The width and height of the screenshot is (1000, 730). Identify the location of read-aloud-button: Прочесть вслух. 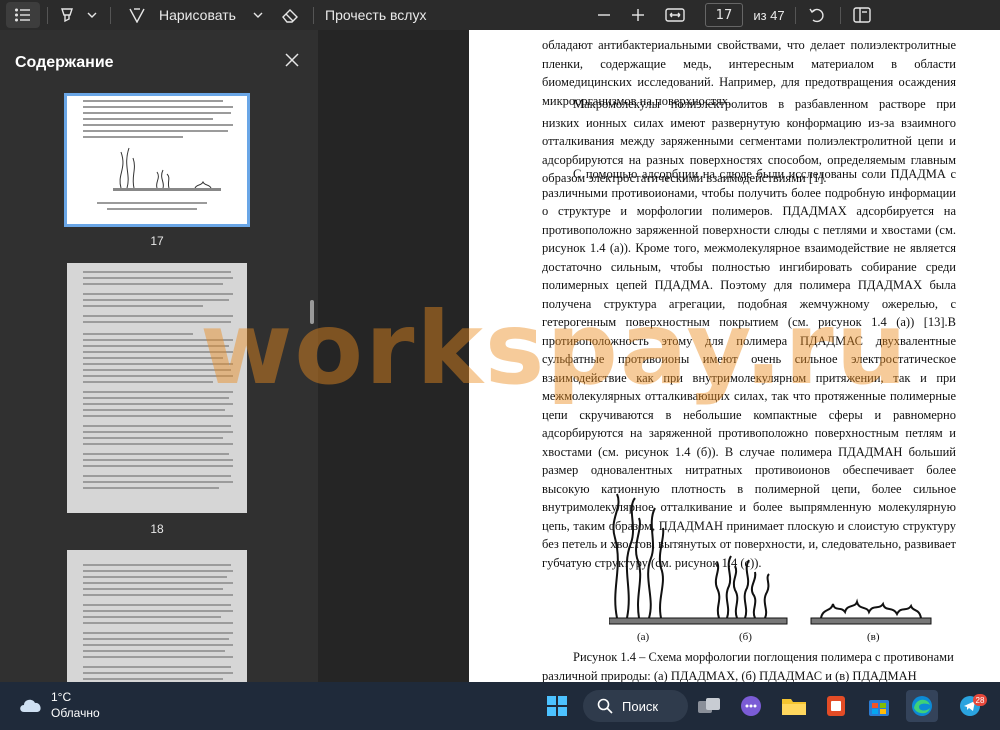
(380, 15).